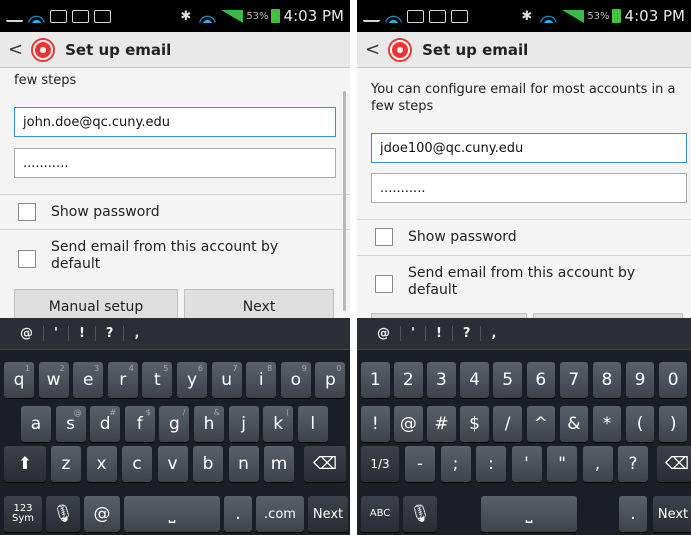 The height and width of the screenshot is (535, 691). I want to click on key-c: c, so click(137, 464).